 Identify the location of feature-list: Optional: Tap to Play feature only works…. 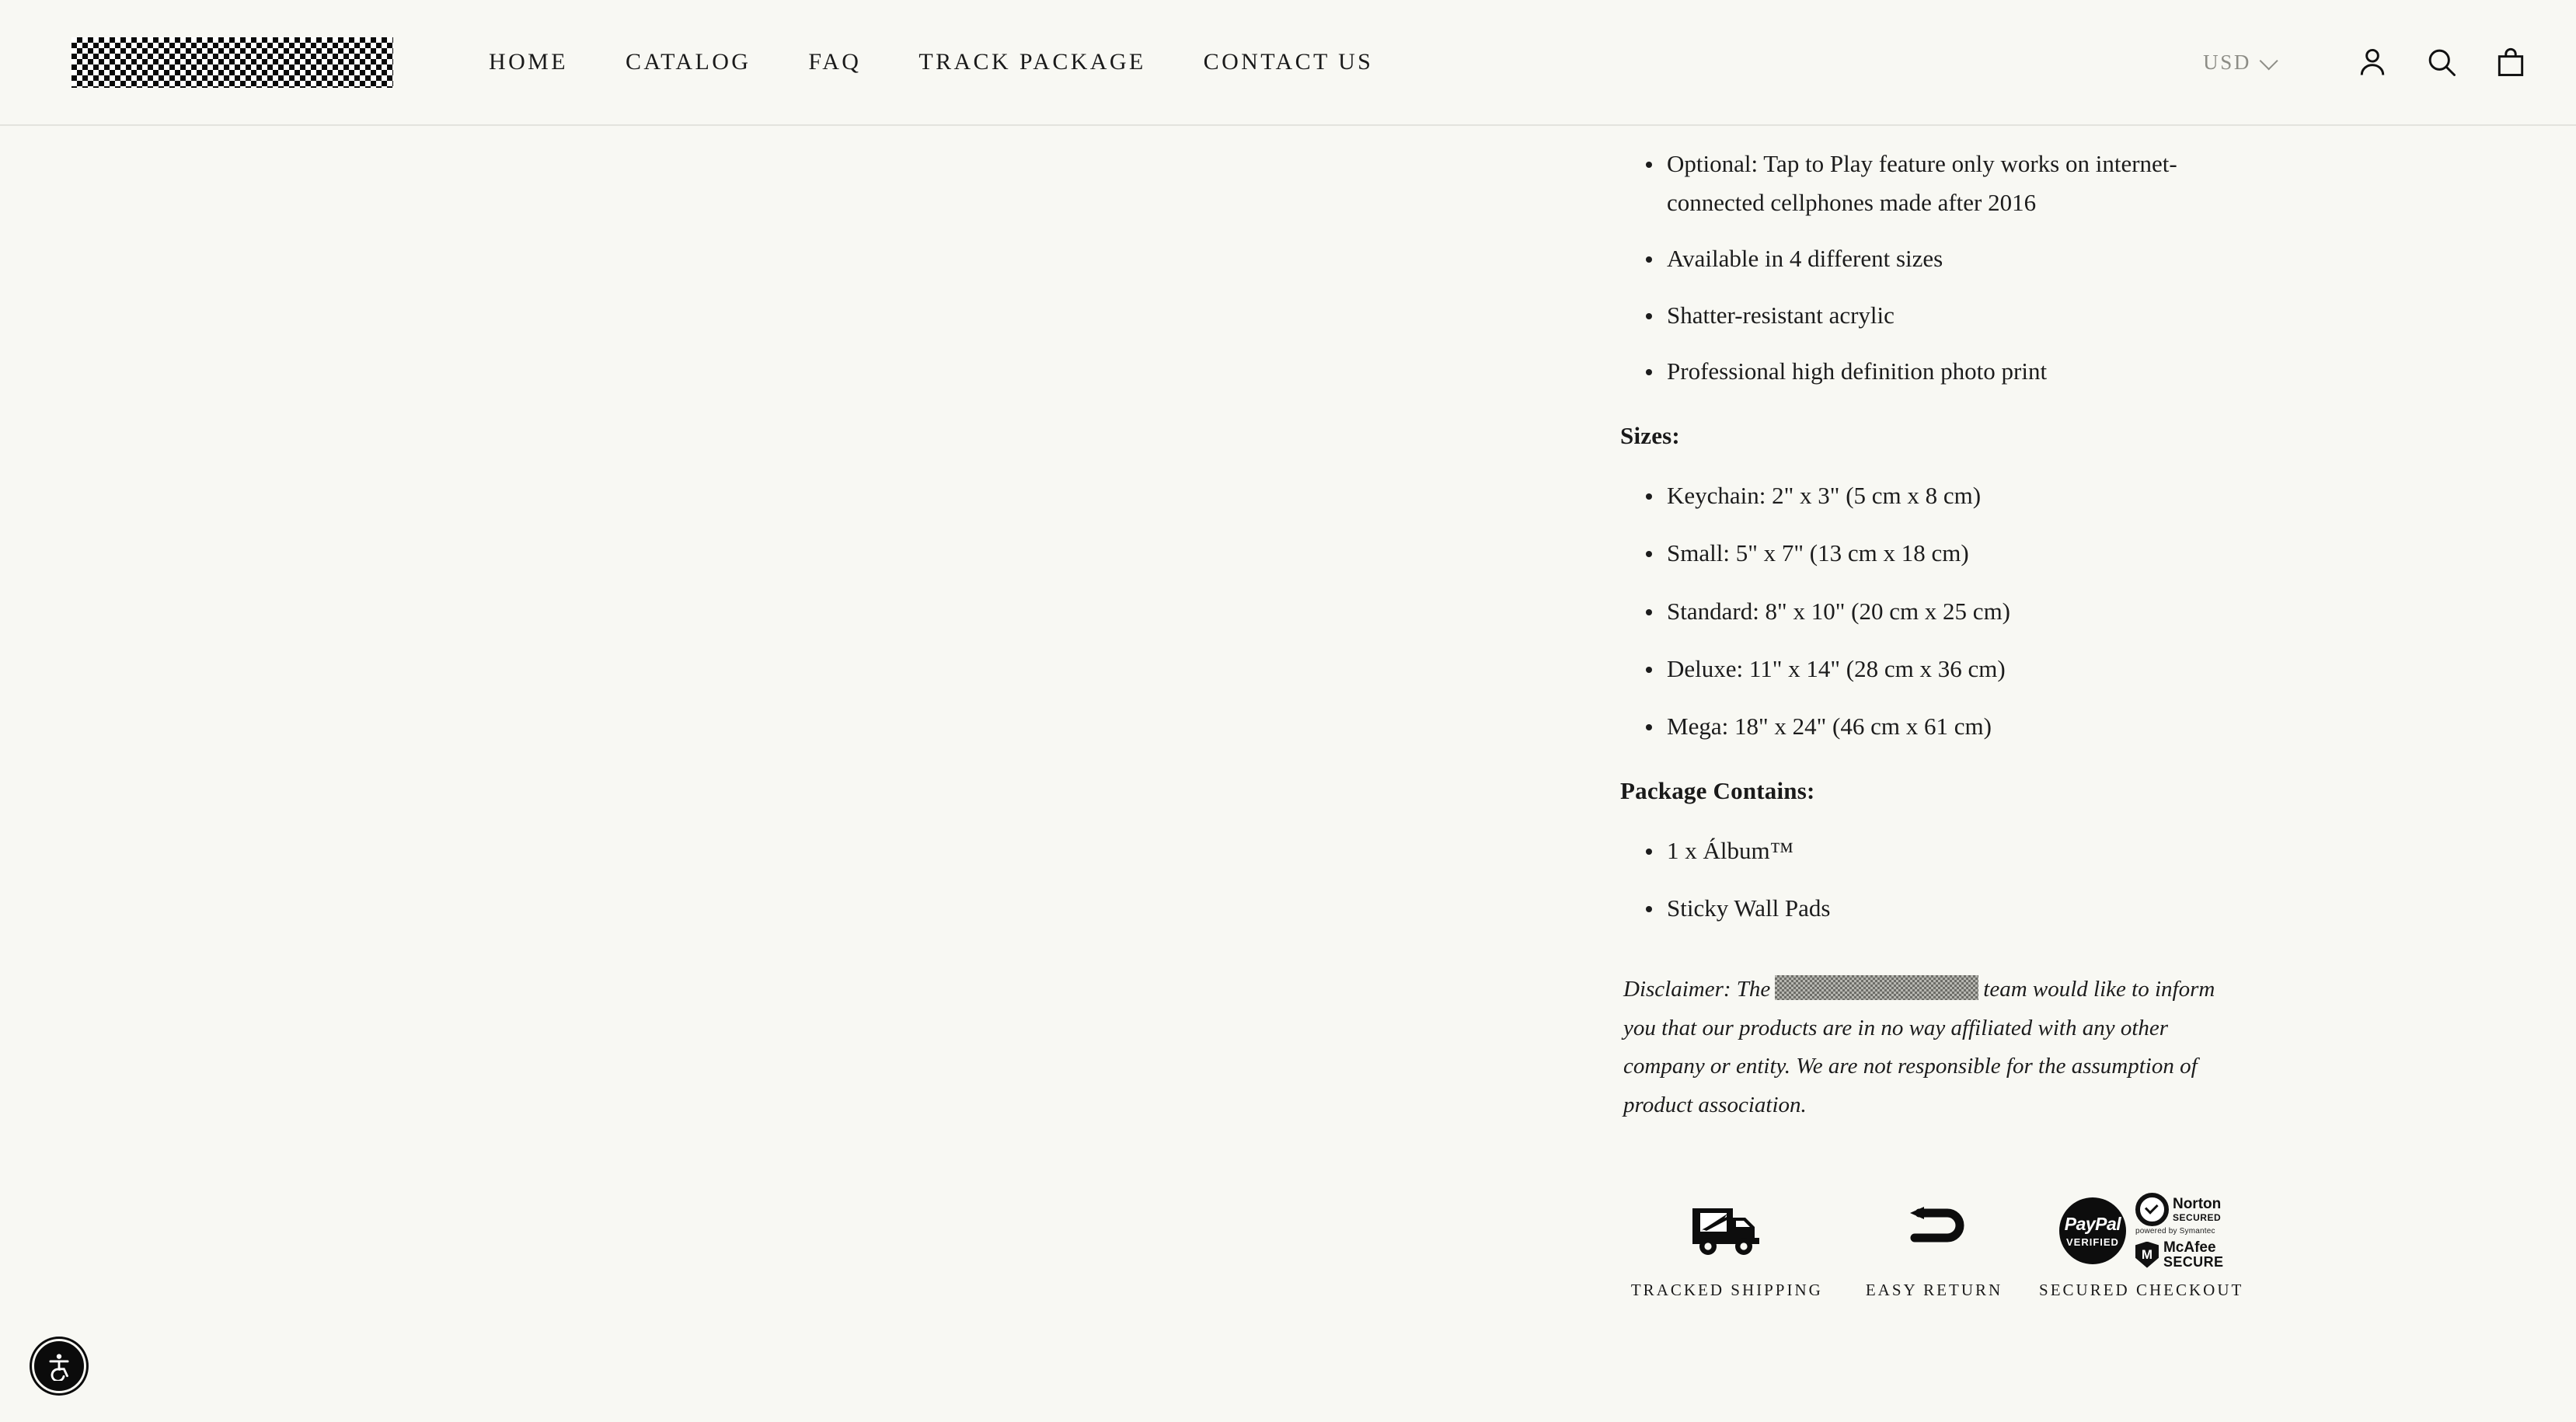
(1931, 268).